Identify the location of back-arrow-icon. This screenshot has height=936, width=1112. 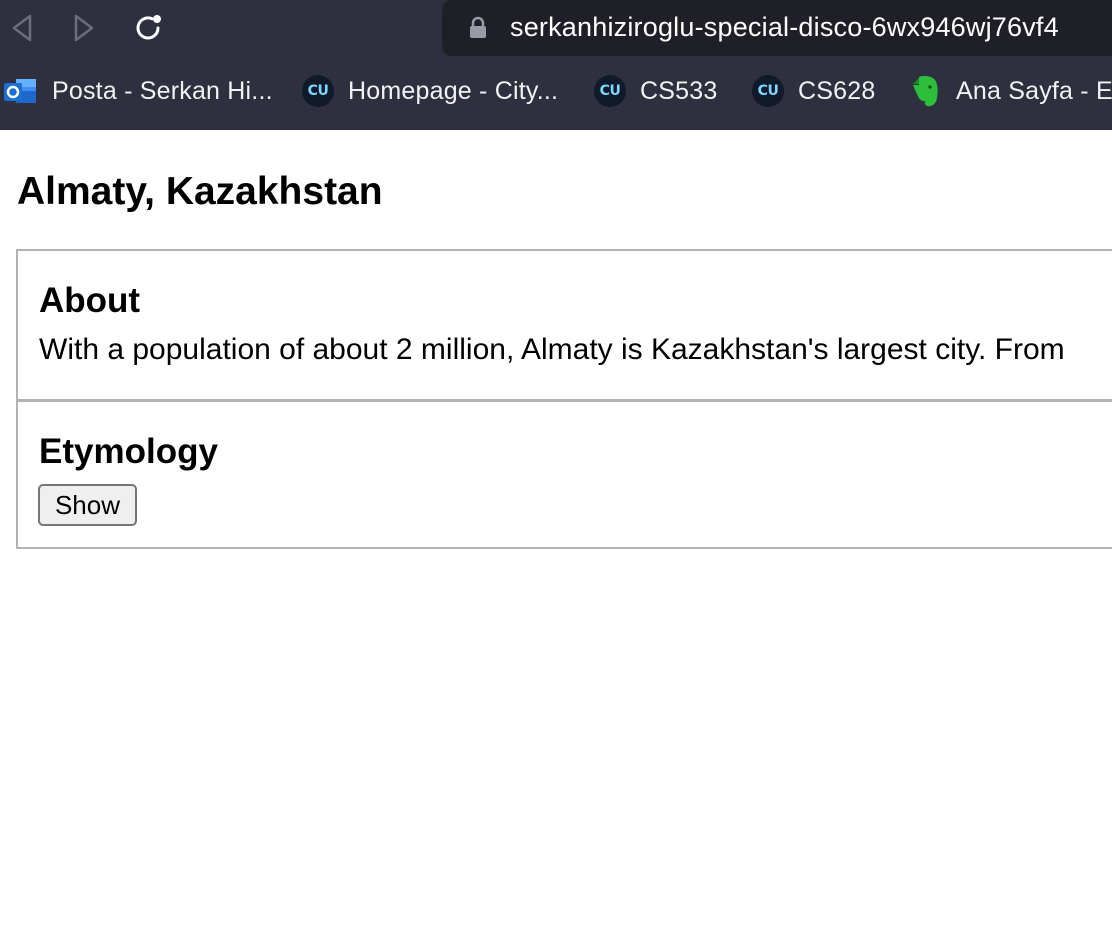
(22, 28).